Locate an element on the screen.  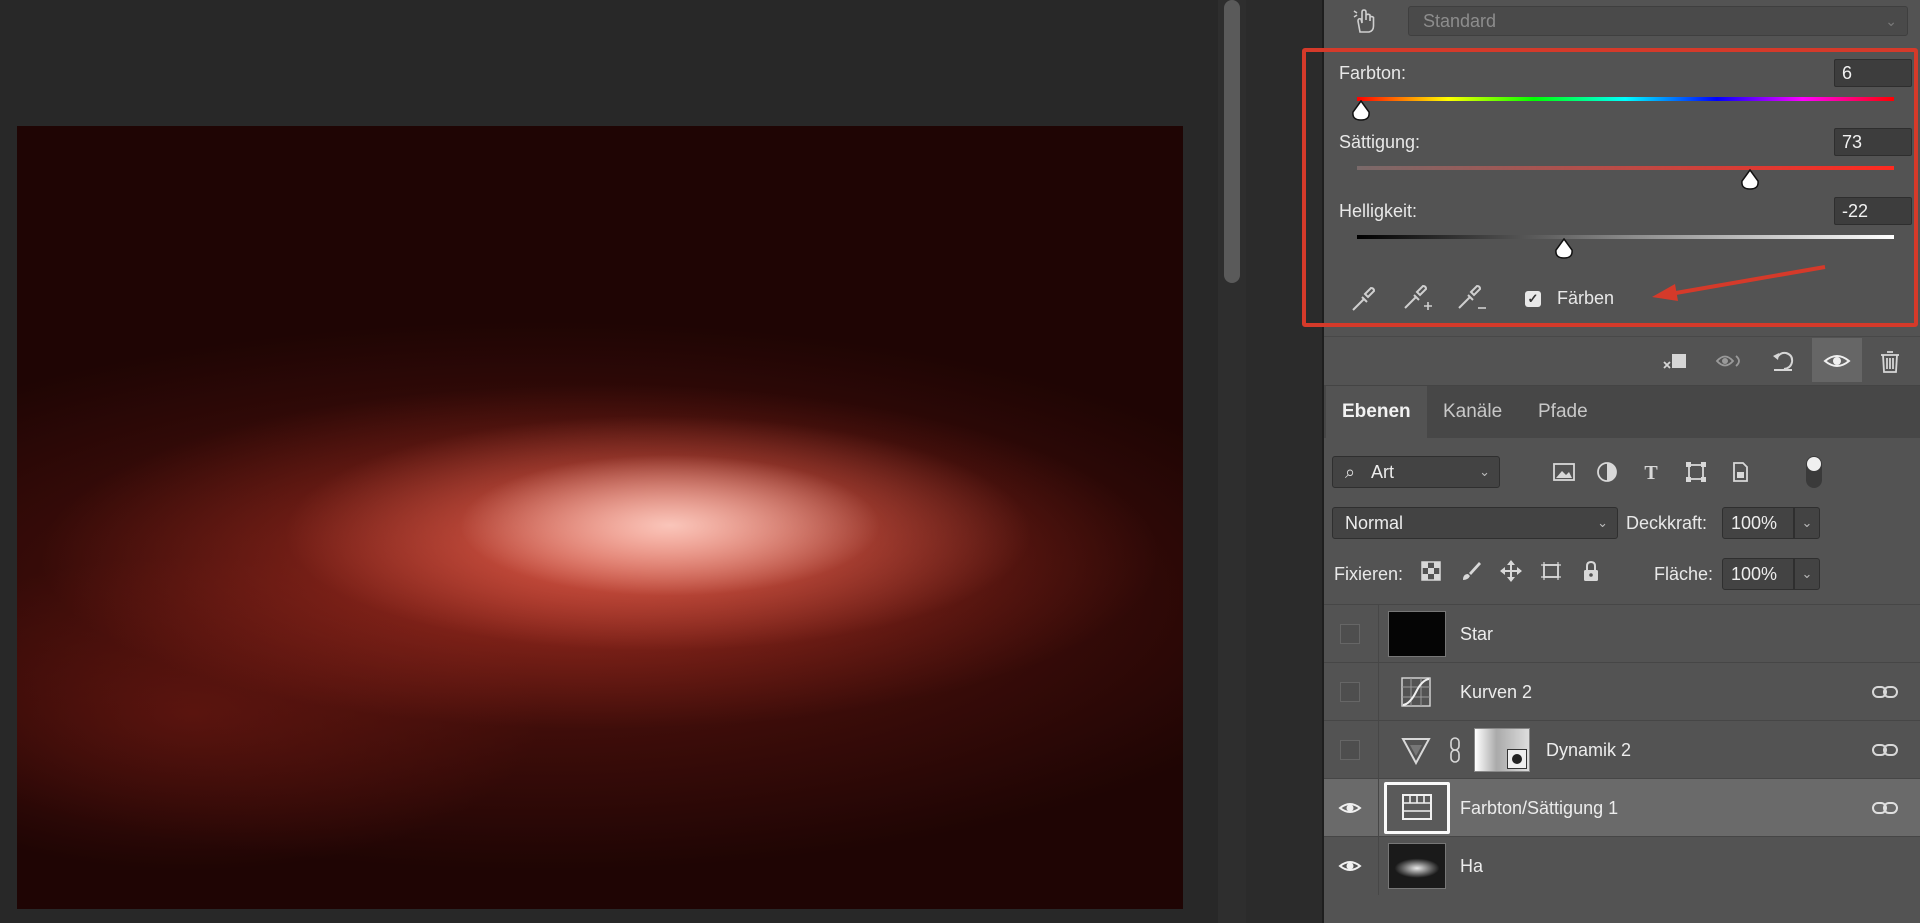
text-filter-icon: T is located at coordinates (1651, 473).